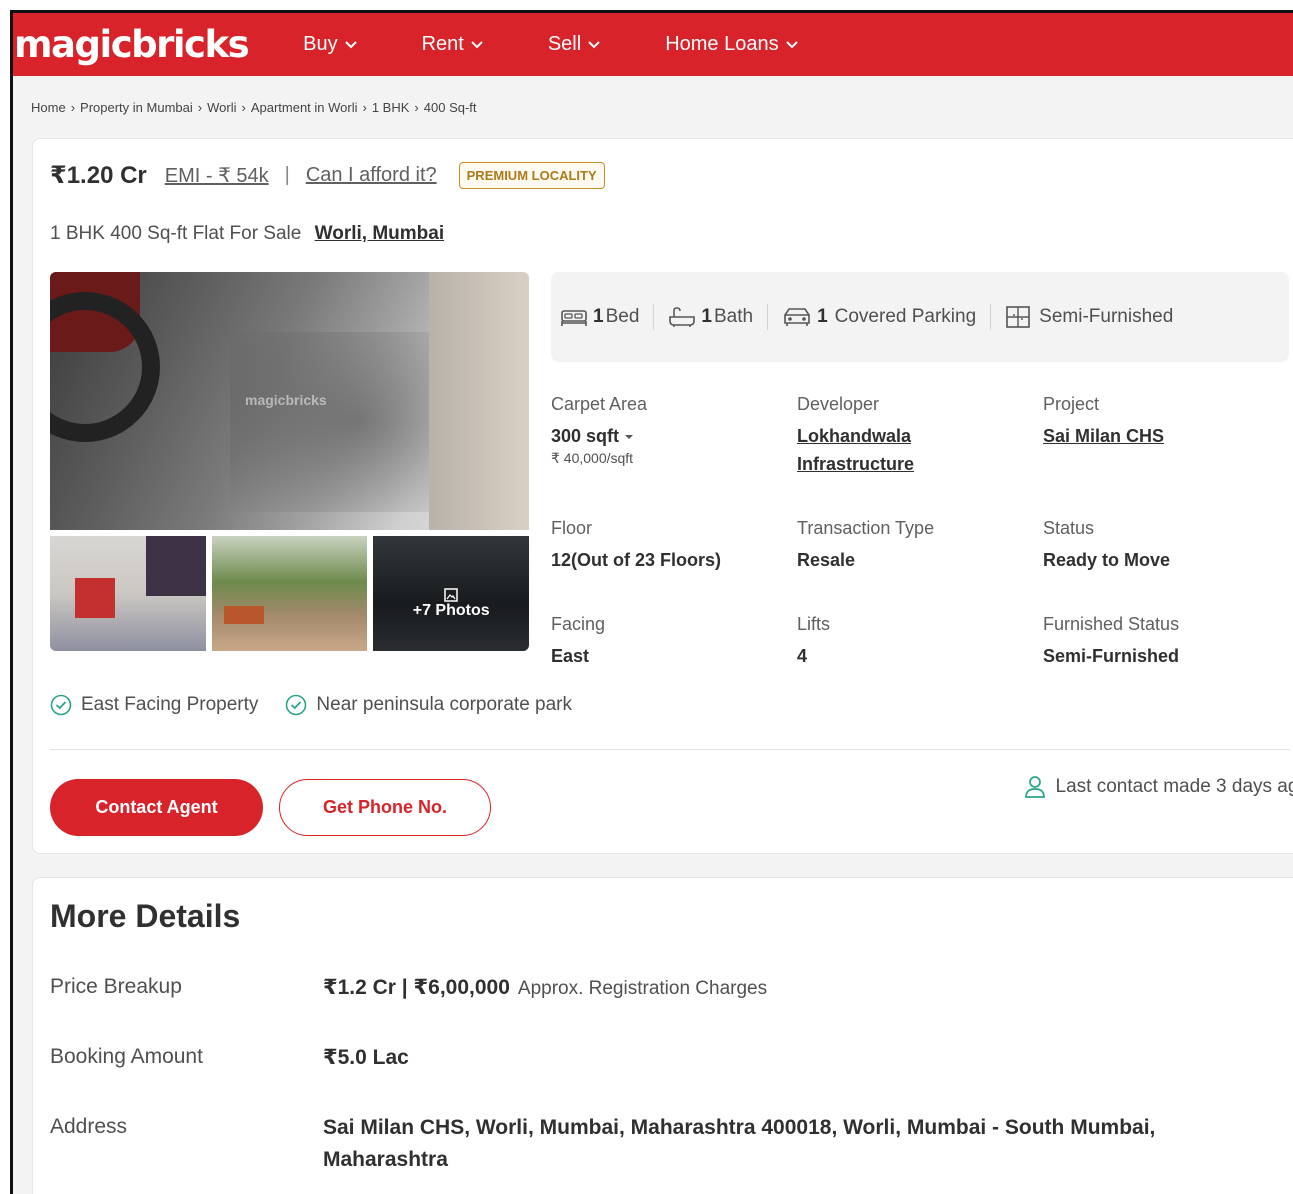 This screenshot has width=1293, height=1194. What do you see at coordinates (1163, 546) in the screenshot?
I see `detail-status: Status Ready to Move` at bounding box center [1163, 546].